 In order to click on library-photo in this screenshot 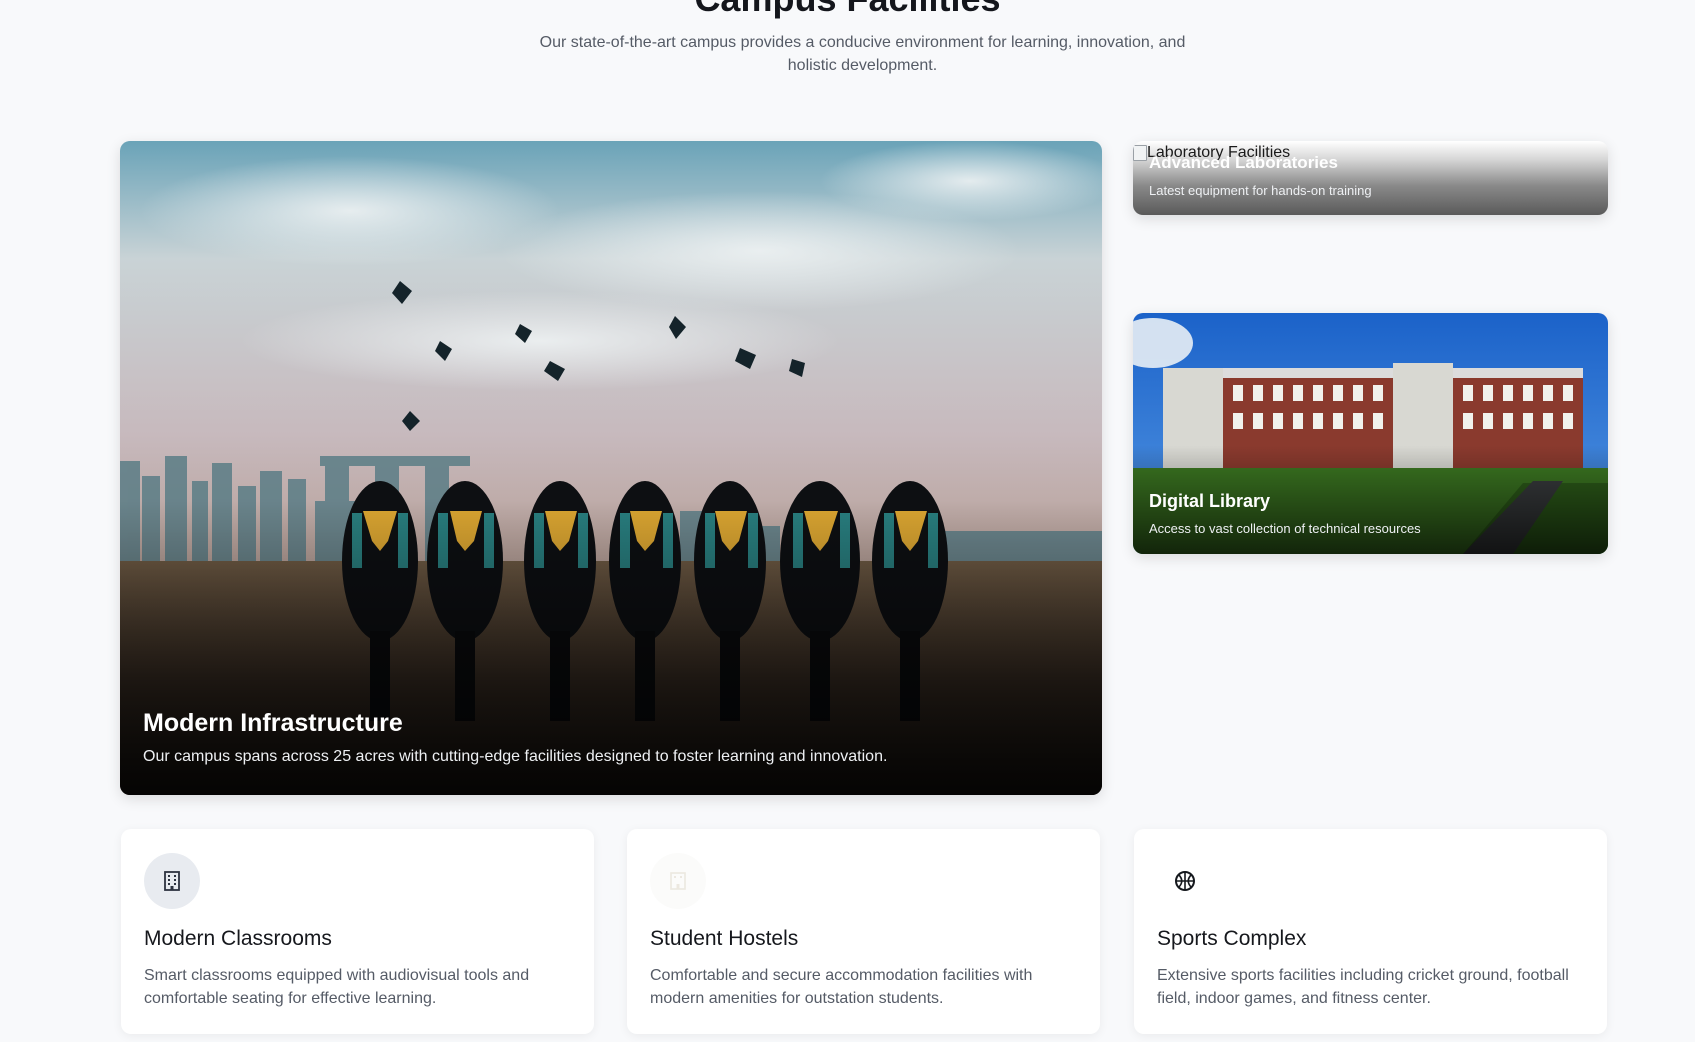, I will do `click(1370, 433)`.